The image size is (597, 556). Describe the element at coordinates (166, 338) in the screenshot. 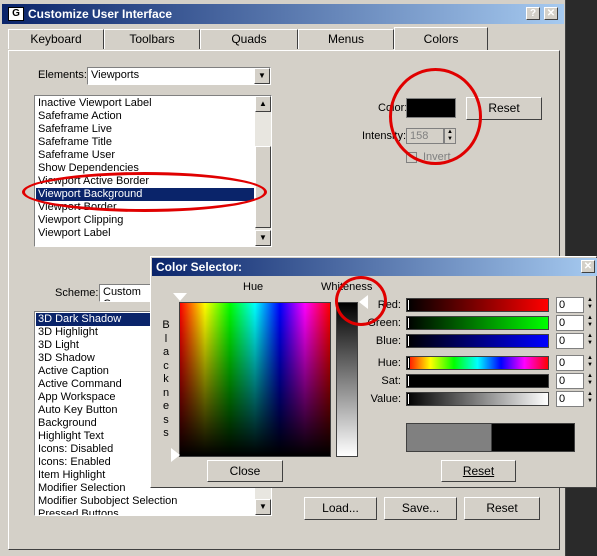

I see `blackness-letter: l` at that location.